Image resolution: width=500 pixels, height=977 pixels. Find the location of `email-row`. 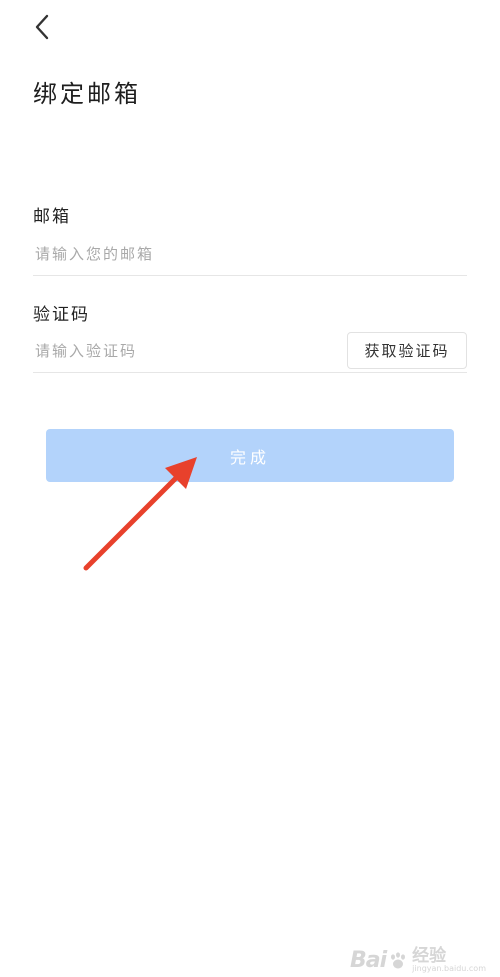

email-row is located at coordinates (250, 255).